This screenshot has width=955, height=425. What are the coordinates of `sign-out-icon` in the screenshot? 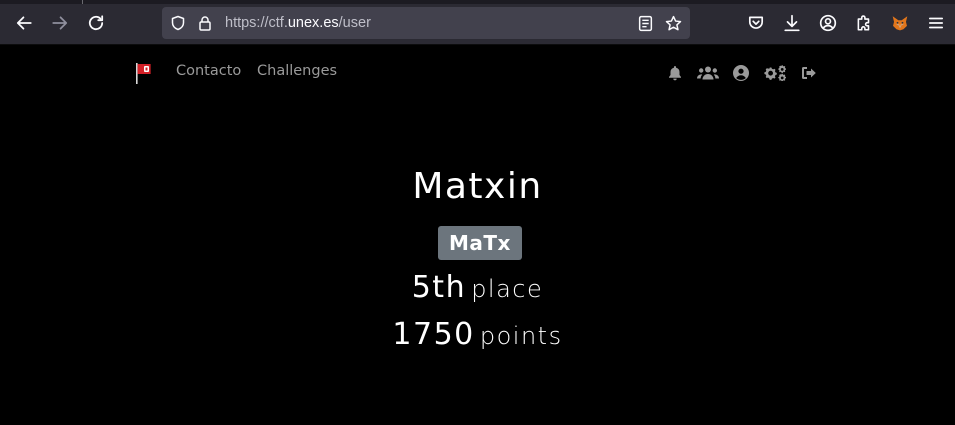 It's located at (809, 73).